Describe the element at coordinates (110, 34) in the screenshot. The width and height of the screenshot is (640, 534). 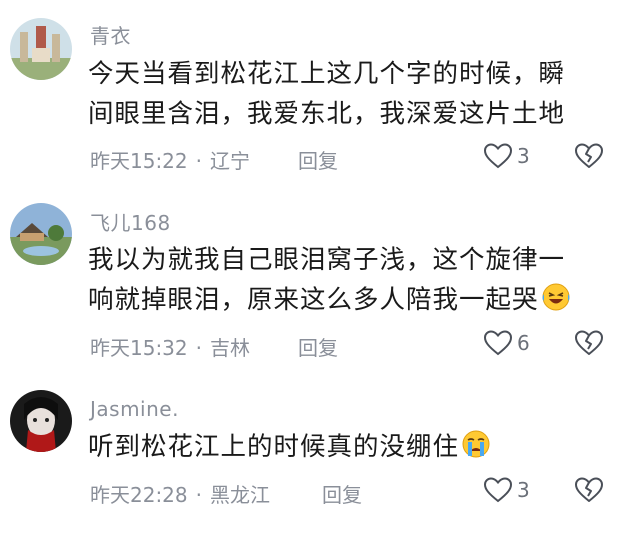
I see `username: 青衣` at that location.